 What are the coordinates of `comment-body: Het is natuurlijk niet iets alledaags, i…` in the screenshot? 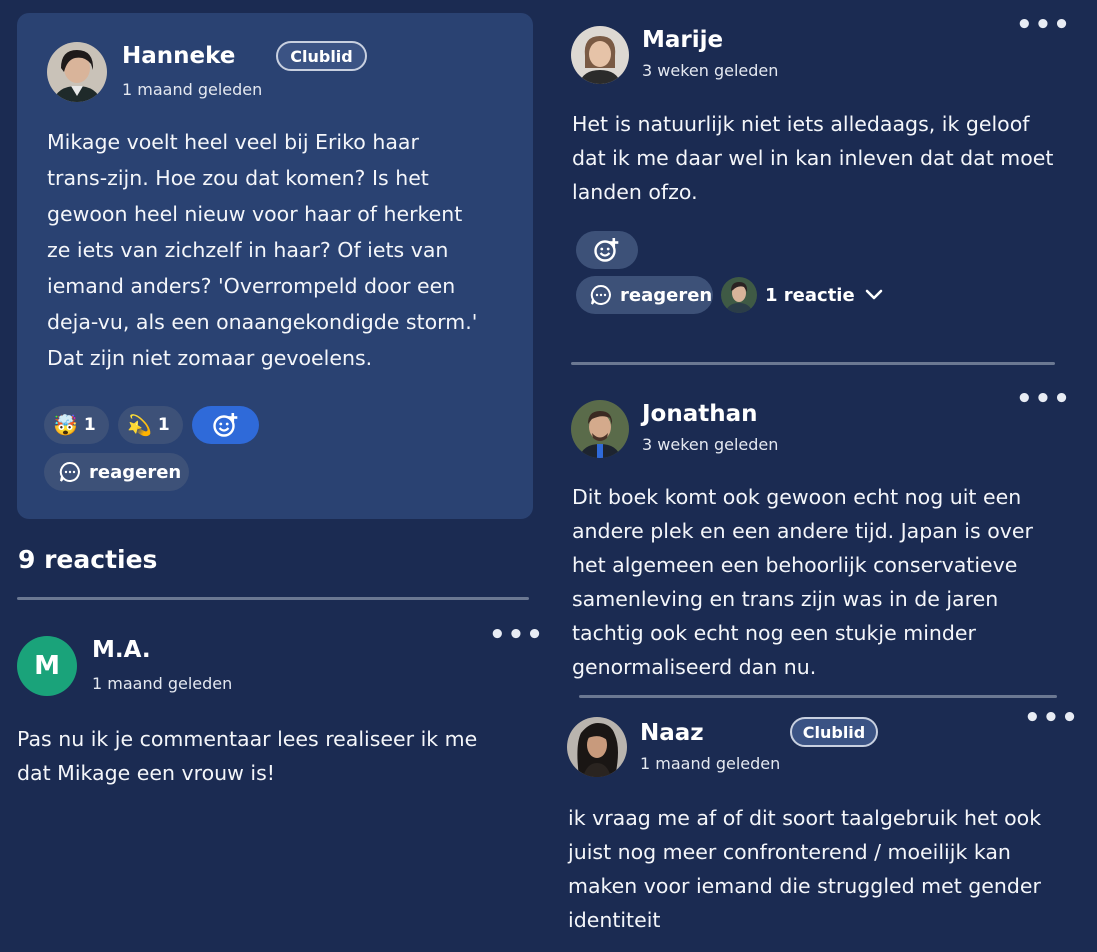 It's located at (813, 158).